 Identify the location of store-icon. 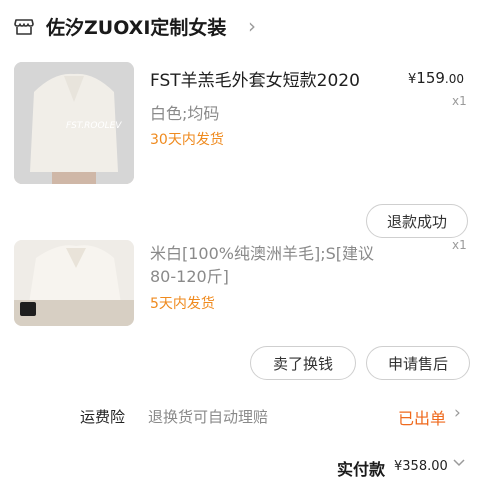
(24, 27).